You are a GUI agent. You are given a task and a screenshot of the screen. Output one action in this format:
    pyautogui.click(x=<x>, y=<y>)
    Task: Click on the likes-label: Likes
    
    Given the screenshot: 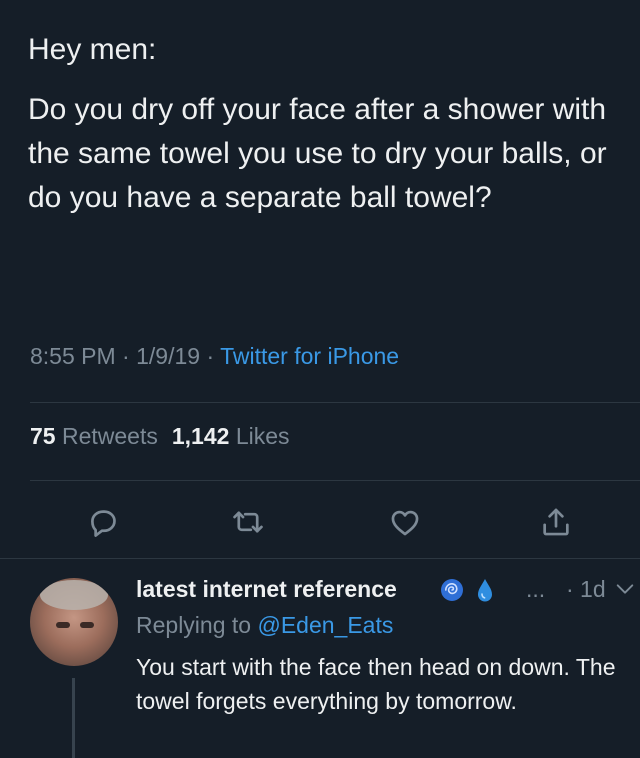 What is the action you would take?
    pyautogui.click(x=262, y=436)
    